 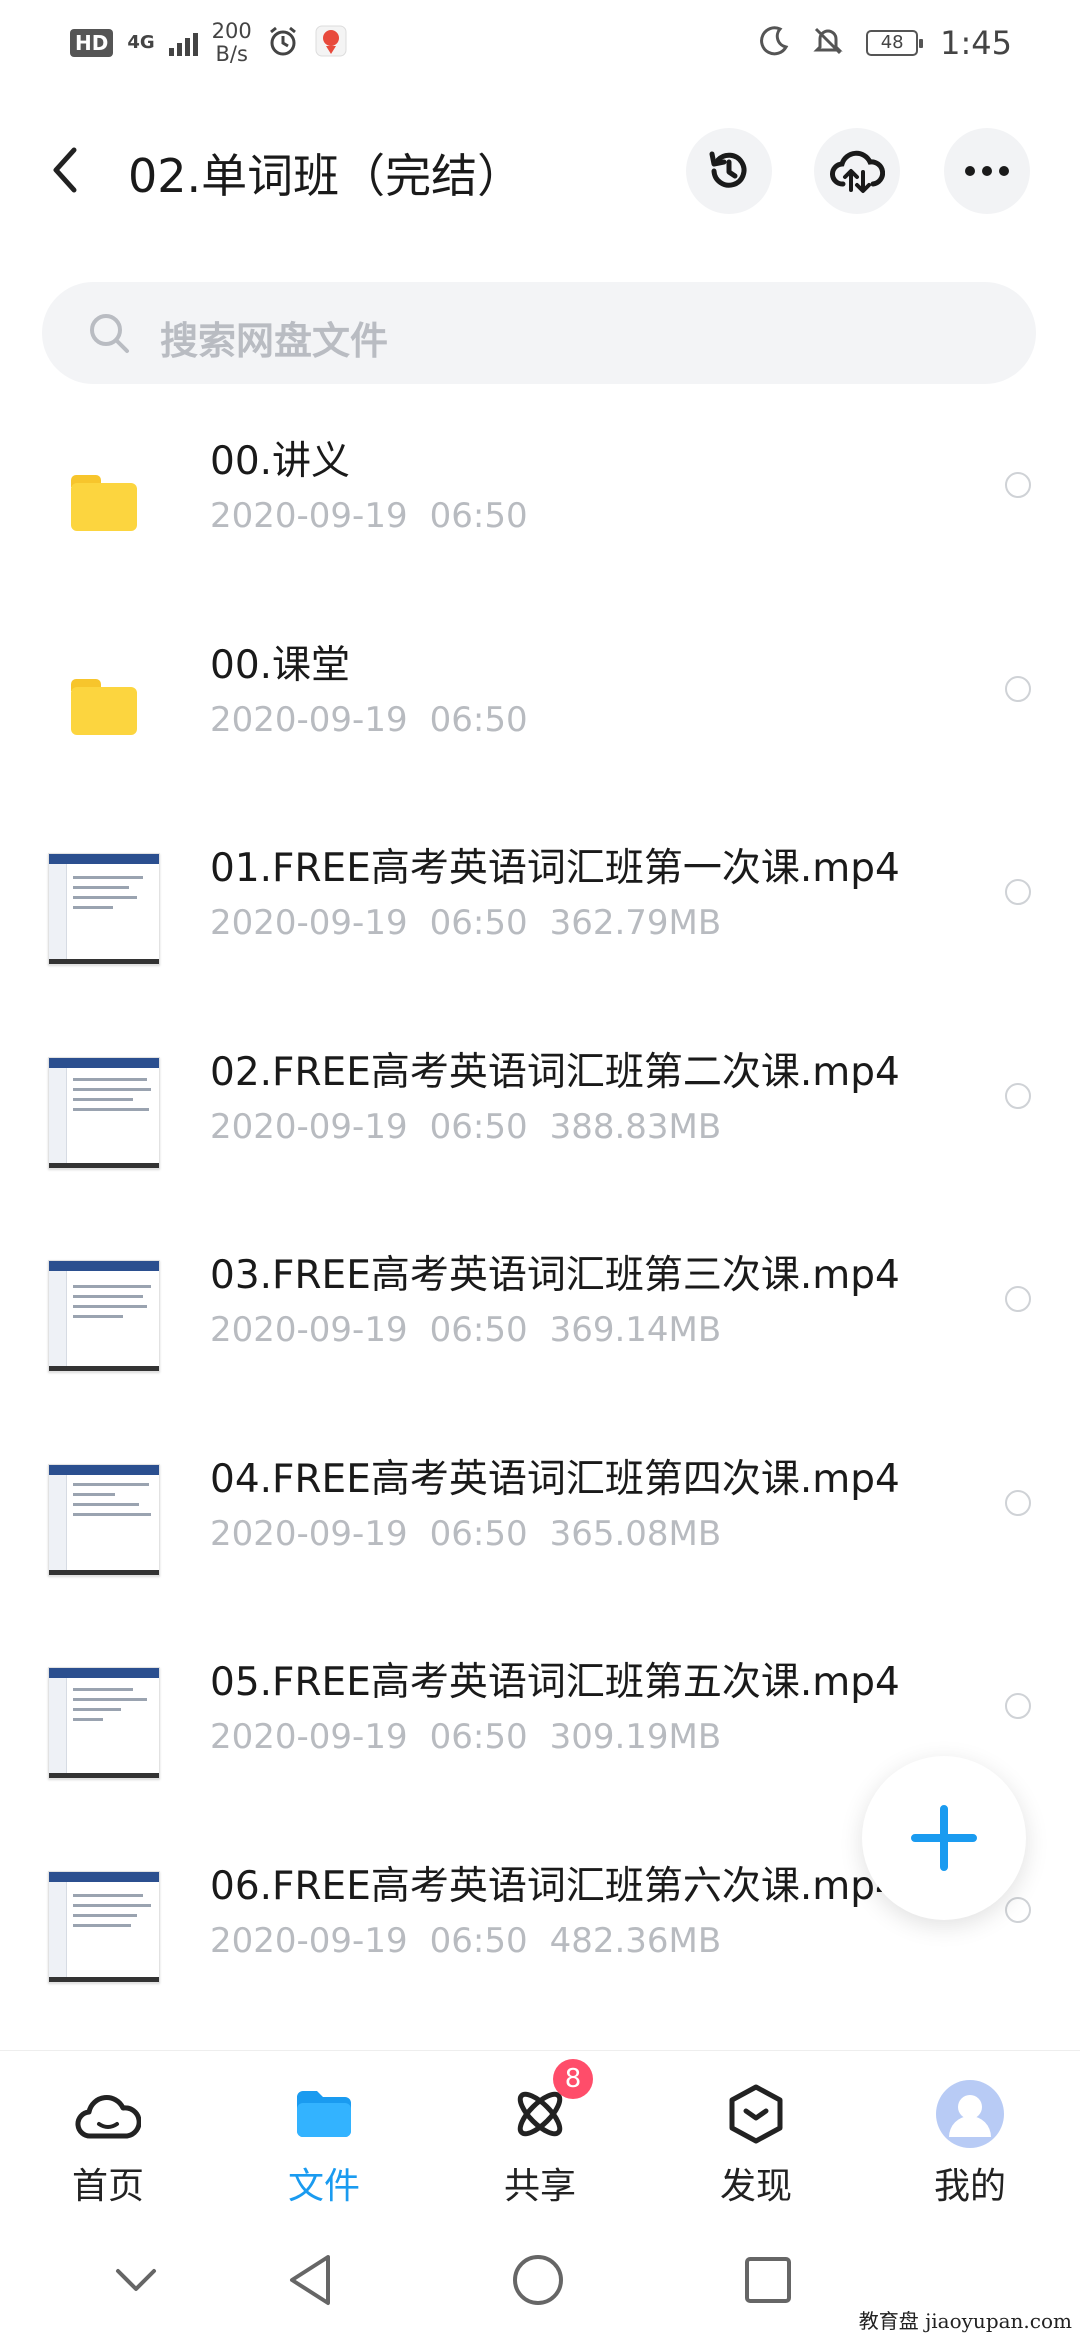 I want to click on app-notification-icon, so click(x=331, y=43).